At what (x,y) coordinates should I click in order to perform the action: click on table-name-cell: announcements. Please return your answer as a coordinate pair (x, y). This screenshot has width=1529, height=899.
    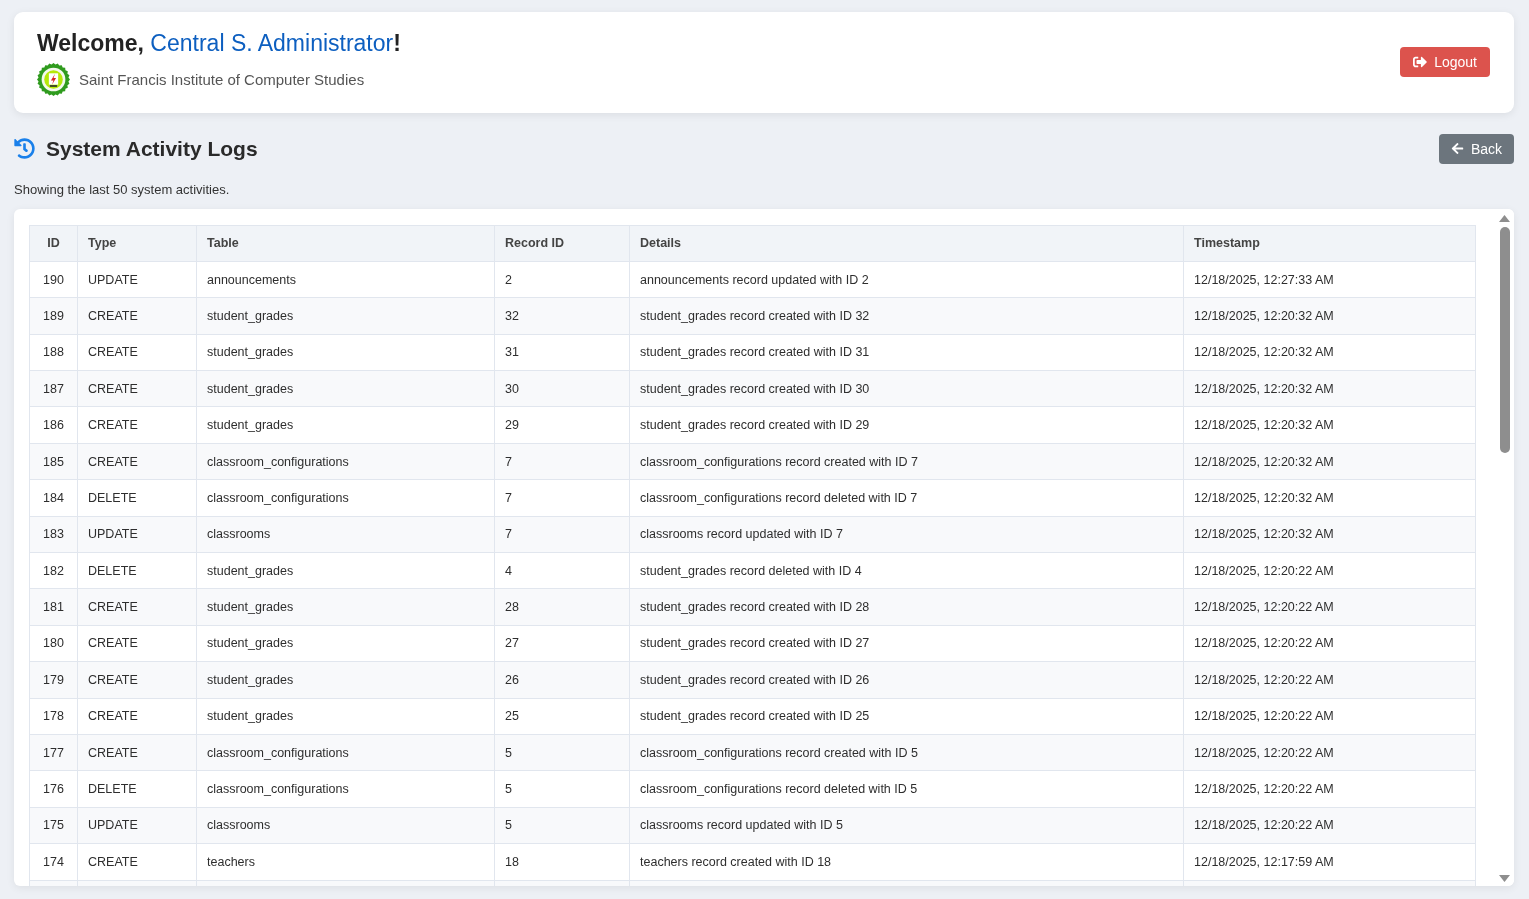
    Looking at the image, I should click on (345, 279).